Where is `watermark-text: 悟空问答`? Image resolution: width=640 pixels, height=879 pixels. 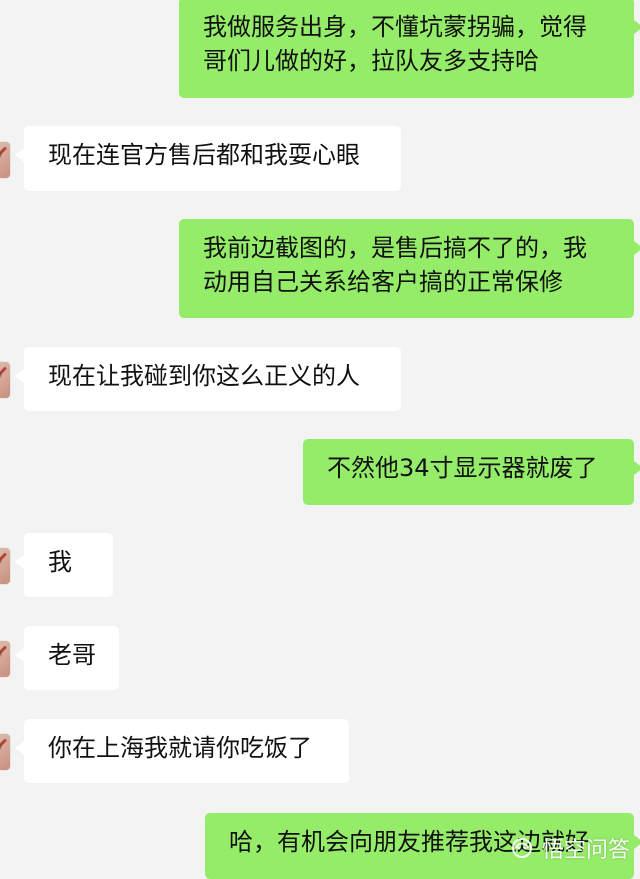
watermark-text: 悟空问答 is located at coordinates (585, 850).